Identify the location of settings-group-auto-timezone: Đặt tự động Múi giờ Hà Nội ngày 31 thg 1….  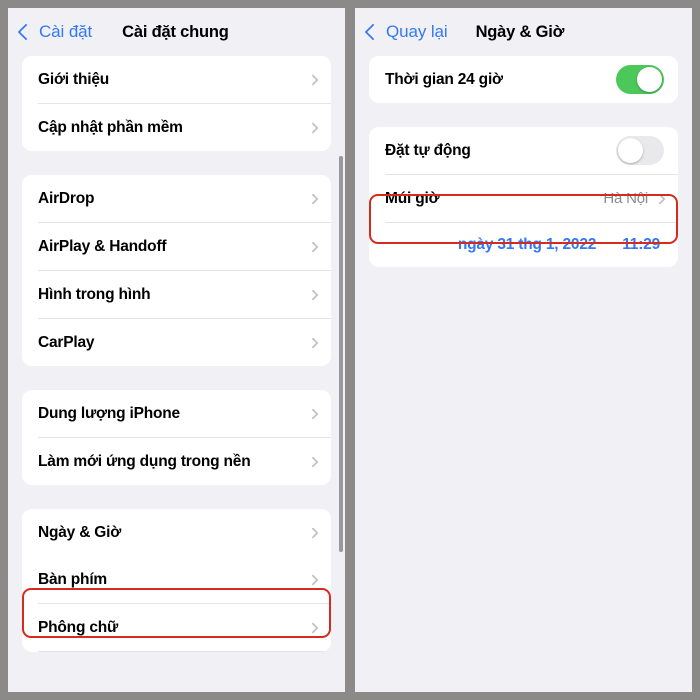
(523, 197).